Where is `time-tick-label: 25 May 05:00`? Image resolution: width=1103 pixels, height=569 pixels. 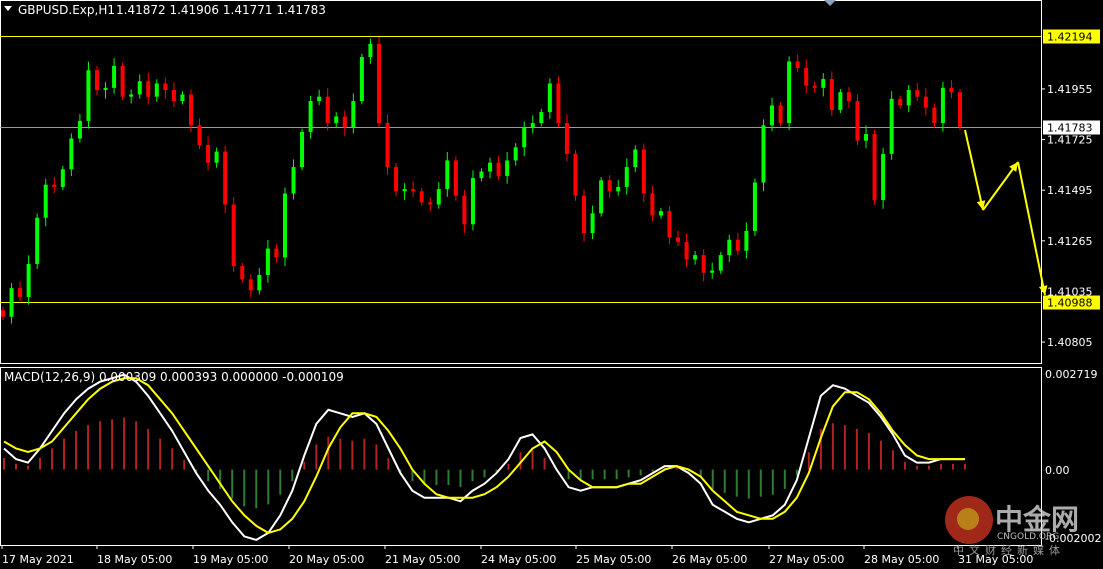 time-tick-label: 25 May 05:00 is located at coordinates (613, 559).